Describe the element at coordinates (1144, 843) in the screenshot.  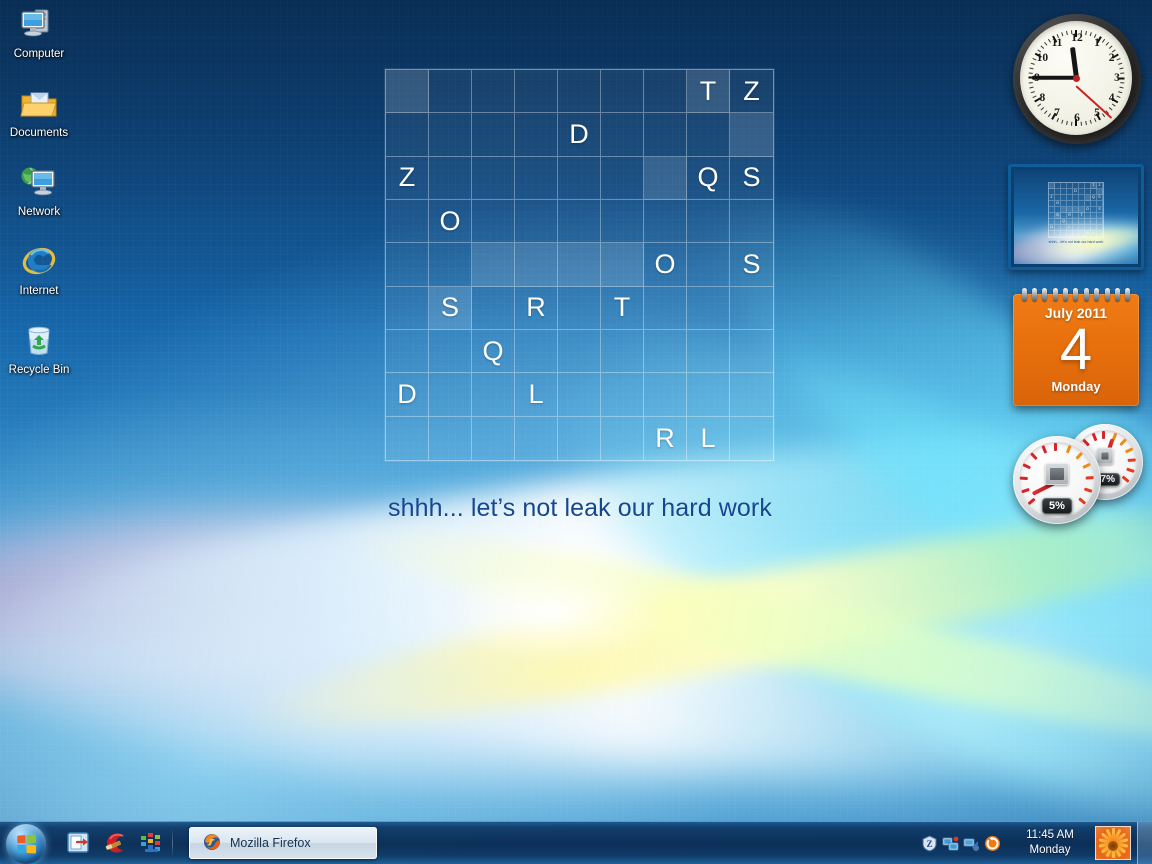
I see `show-desktop-button` at that location.